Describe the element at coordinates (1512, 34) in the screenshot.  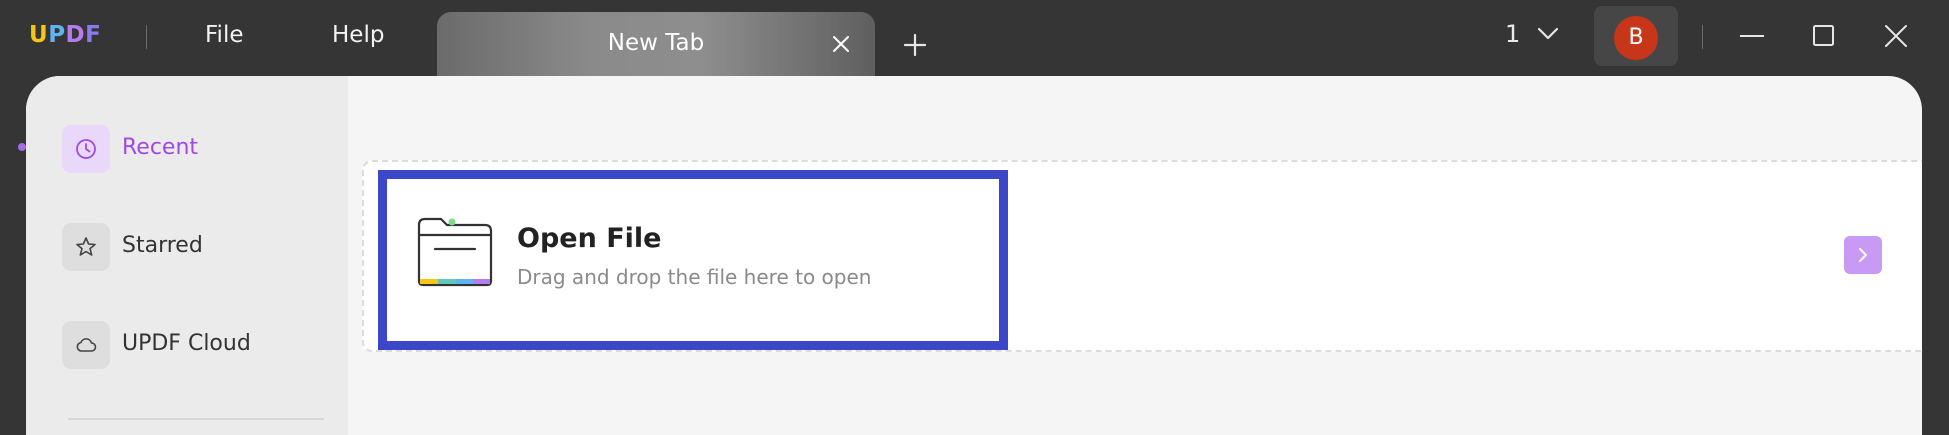
I see `page-count: 1` at that location.